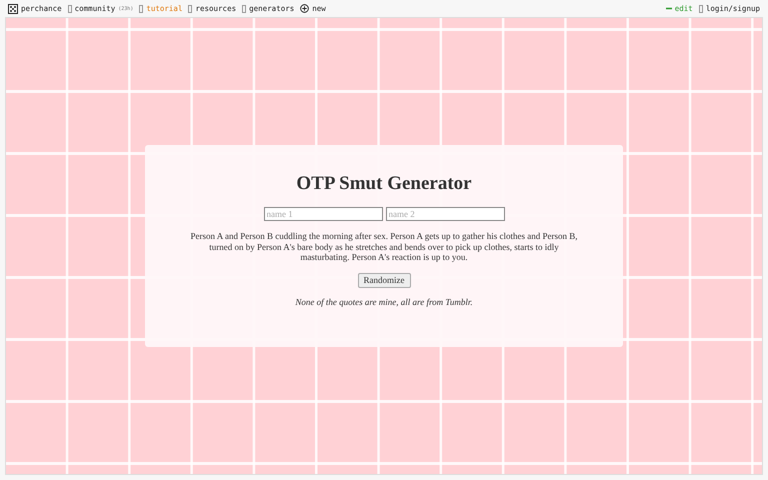  I want to click on name-field: name 1, so click(323, 214).